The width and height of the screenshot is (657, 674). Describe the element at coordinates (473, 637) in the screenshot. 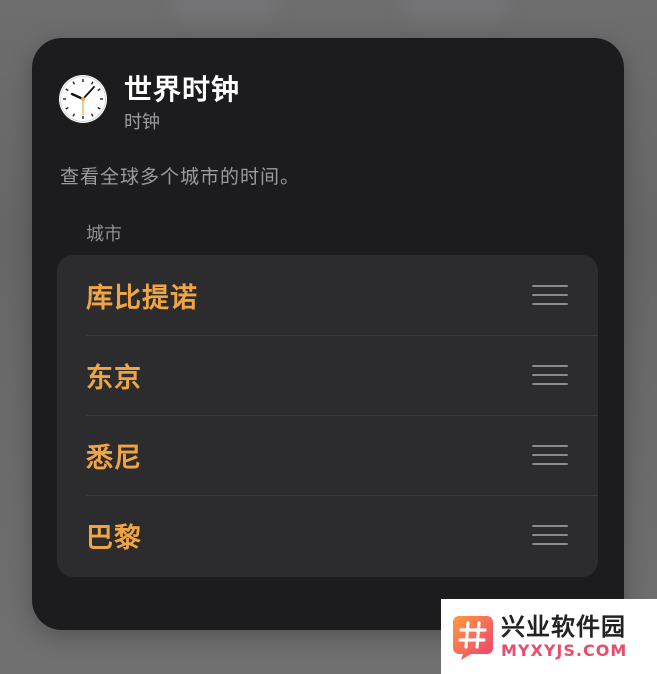

I see `hash-logo-icon` at that location.